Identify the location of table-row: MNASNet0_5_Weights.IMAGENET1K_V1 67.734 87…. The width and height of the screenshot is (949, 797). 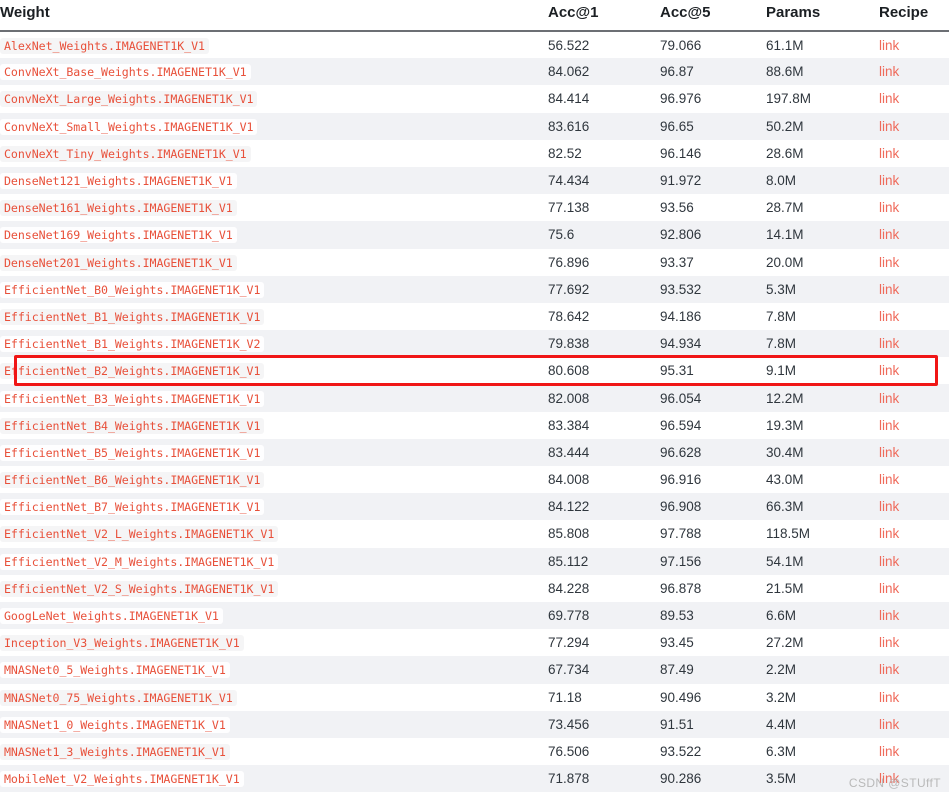
(474, 670).